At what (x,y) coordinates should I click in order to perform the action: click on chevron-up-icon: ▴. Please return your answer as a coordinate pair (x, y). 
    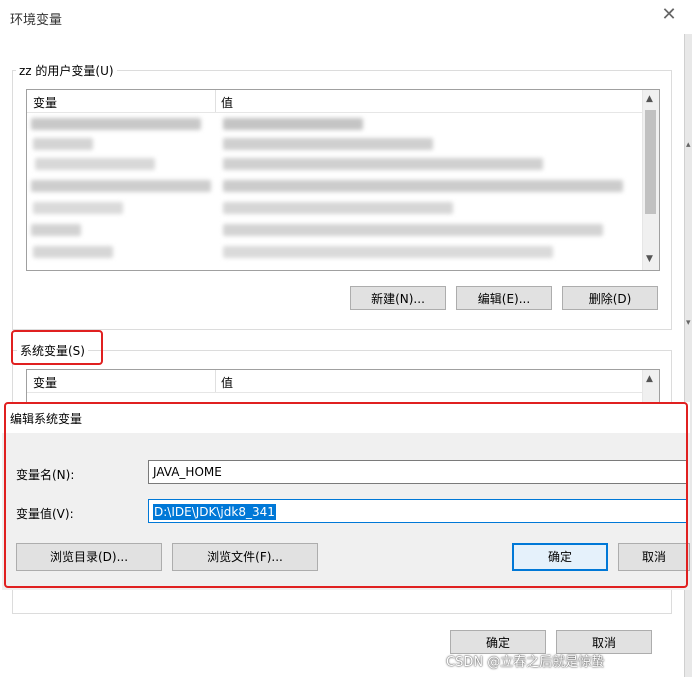
    Looking at the image, I should click on (688, 145).